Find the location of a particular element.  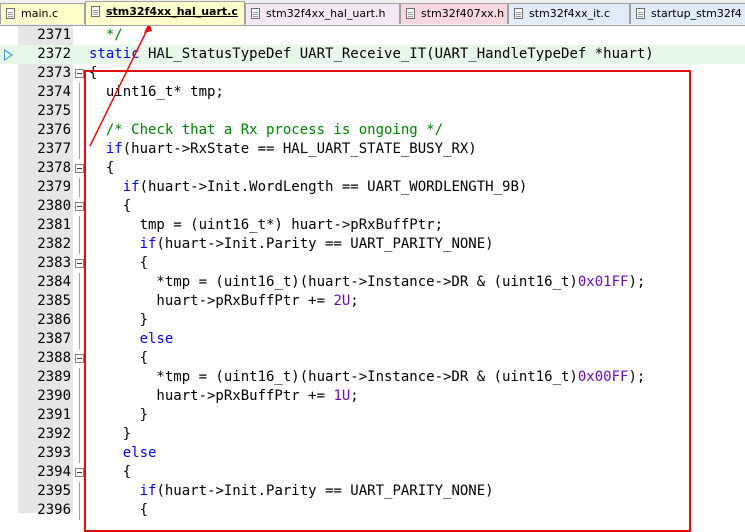

file-tab-label: startup_stm32f4 is located at coordinates (696, 13).